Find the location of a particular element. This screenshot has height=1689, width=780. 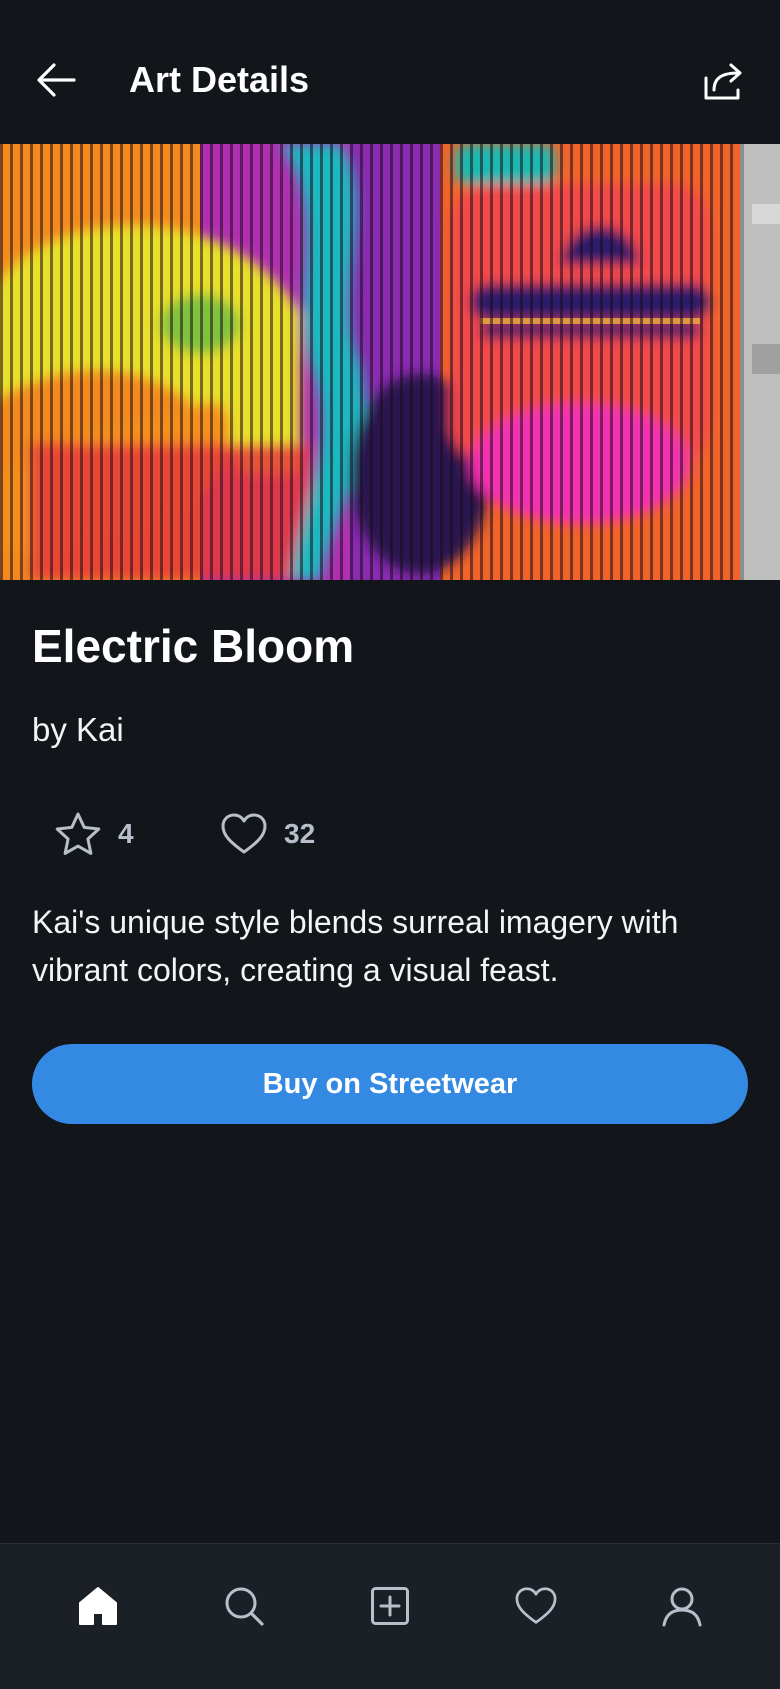

back-button is located at coordinates (56, 80).